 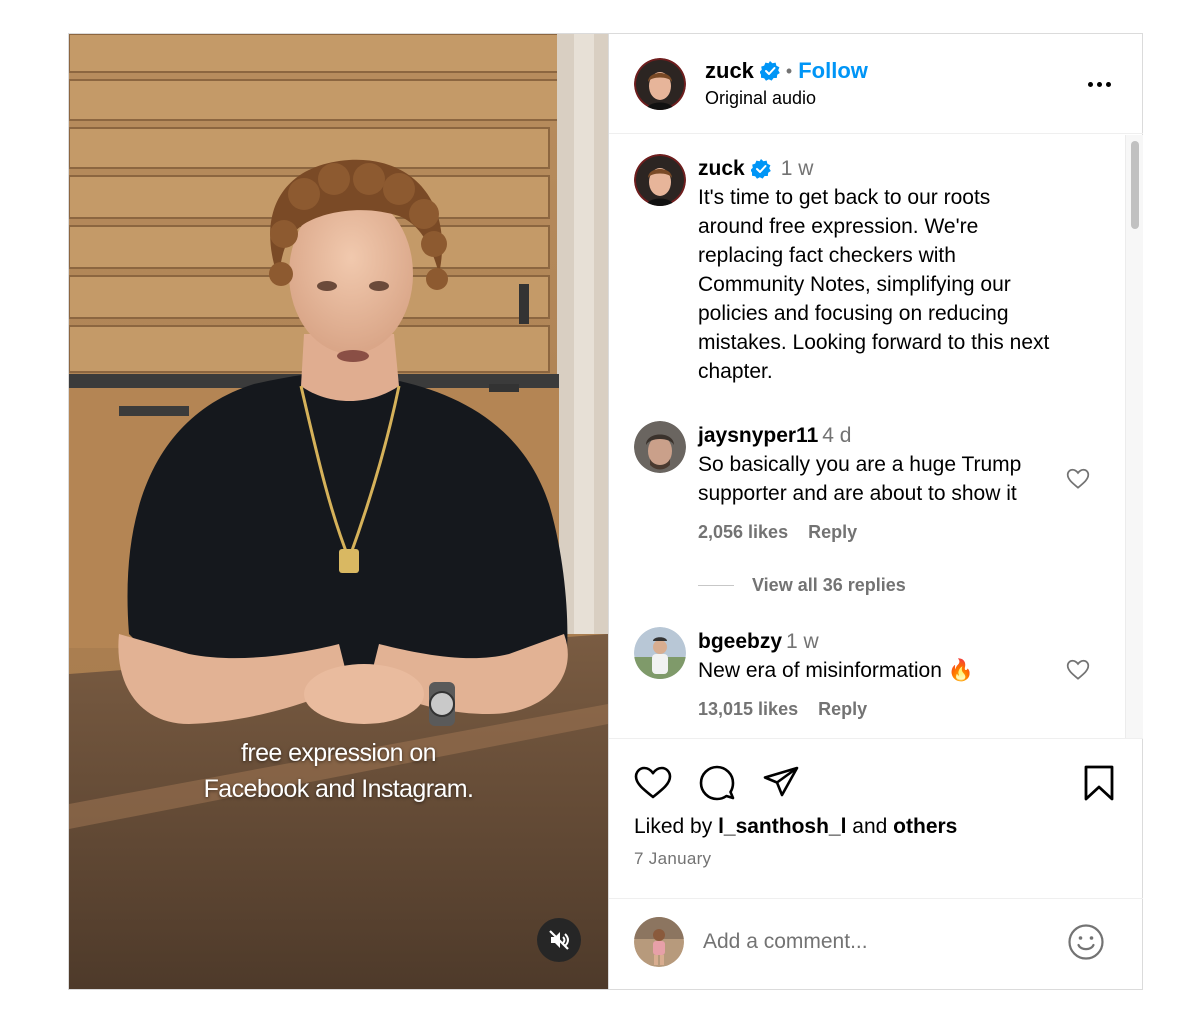 What do you see at coordinates (721, 168) in the screenshot?
I see `caption-username: zuck` at bounding box center [721, 168].